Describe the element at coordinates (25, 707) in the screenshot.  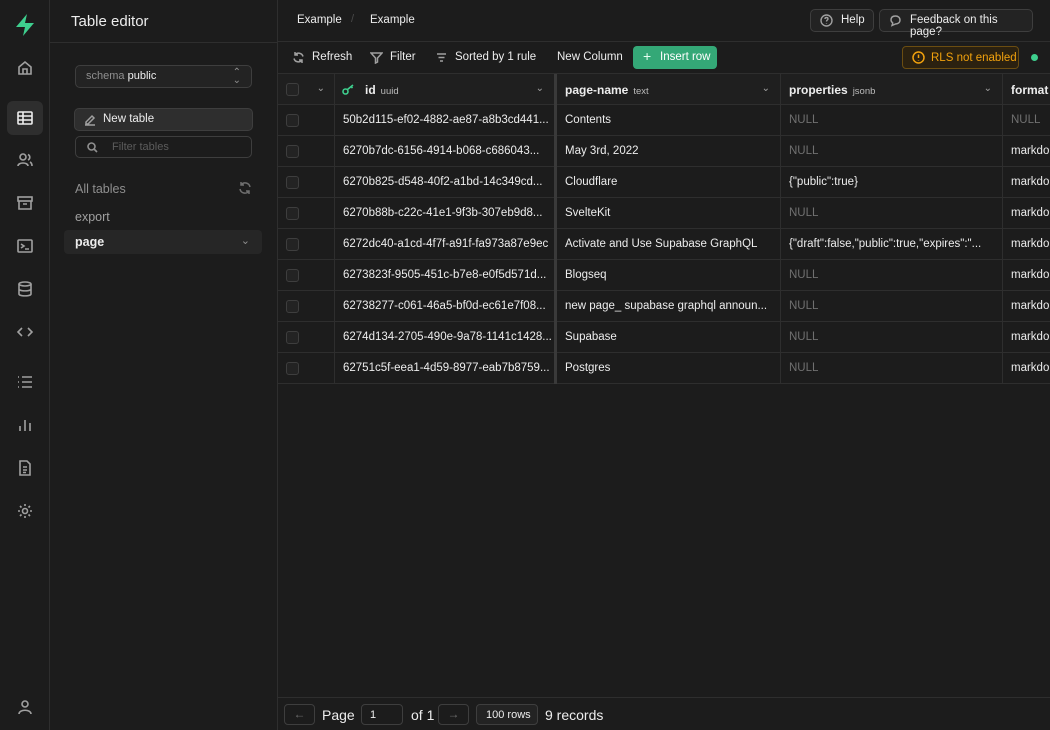
I see `account-icon` at that location.